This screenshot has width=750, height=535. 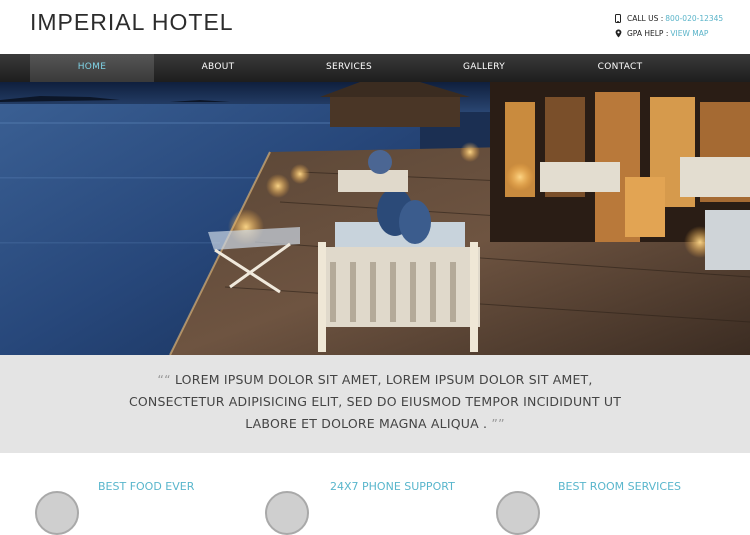 I want to click on gpa-help-label: GPA HELP :, so click(x=648, y=33).